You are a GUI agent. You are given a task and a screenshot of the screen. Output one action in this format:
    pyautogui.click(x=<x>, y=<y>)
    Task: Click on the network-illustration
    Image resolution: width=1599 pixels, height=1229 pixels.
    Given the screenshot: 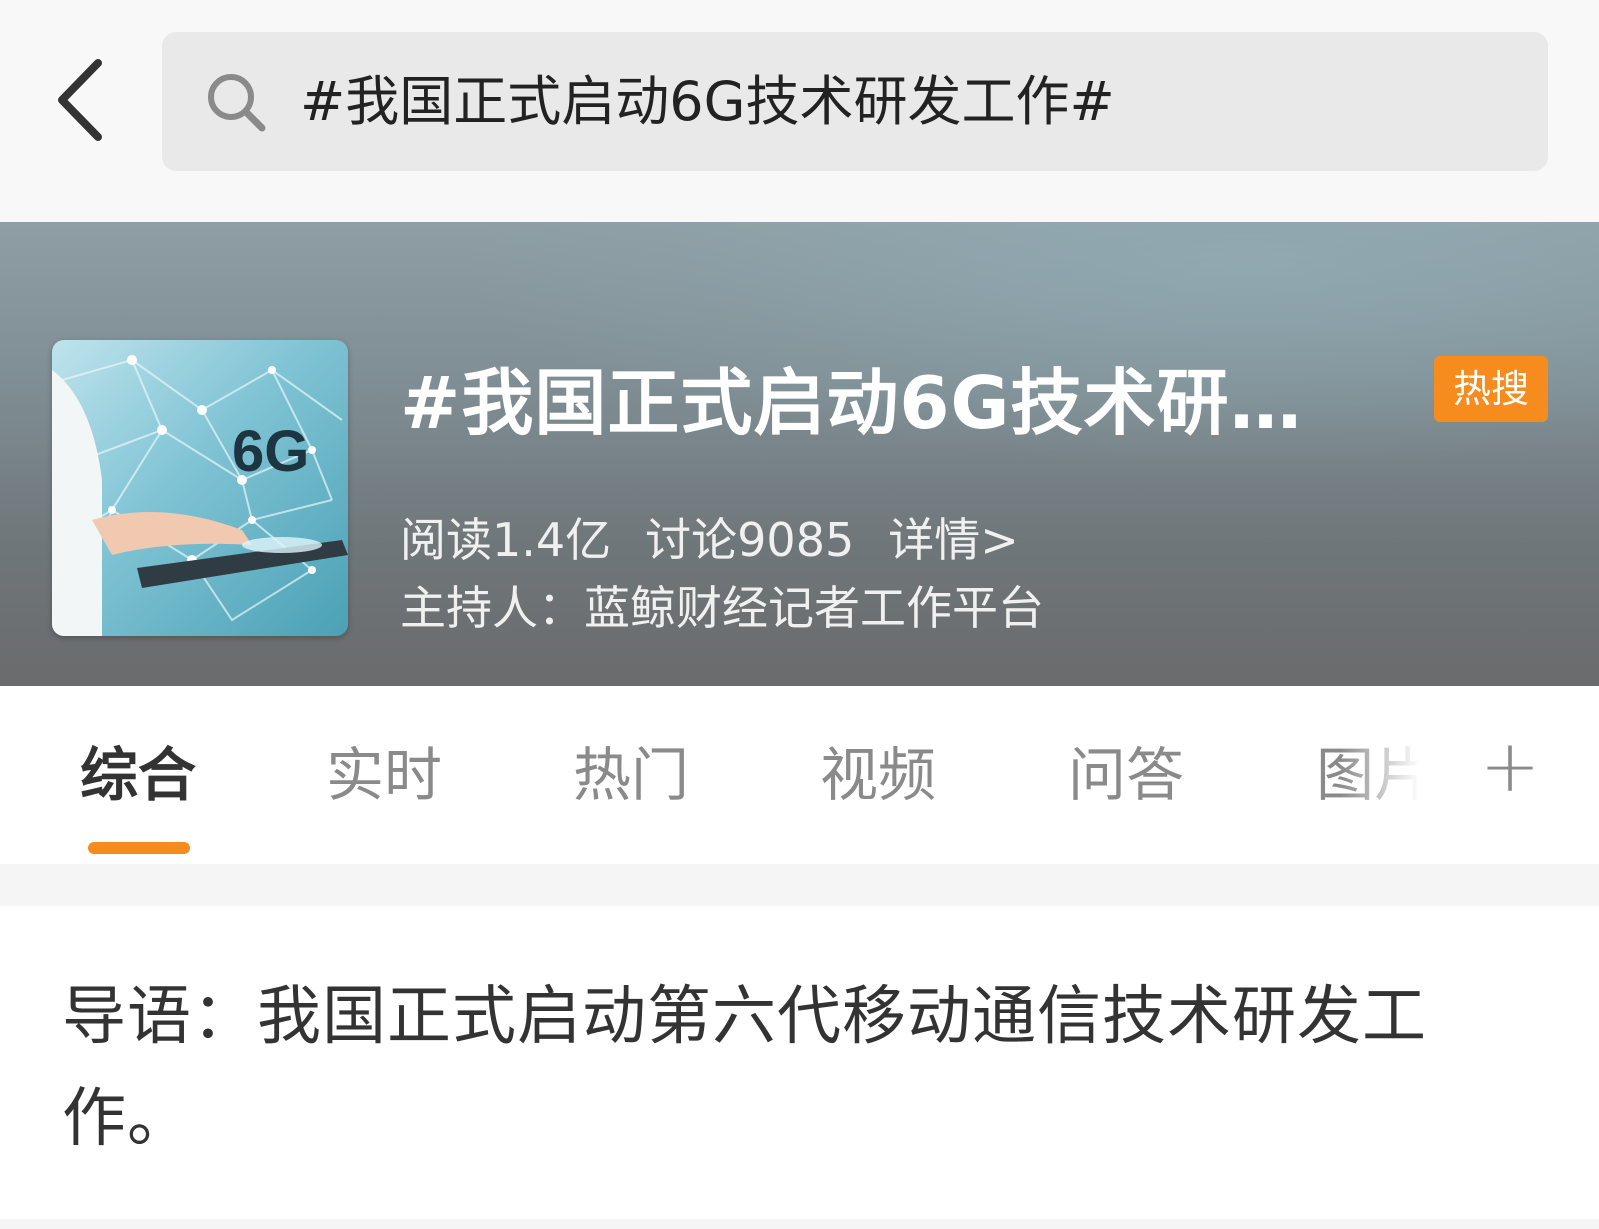 What is the action you would take?
    pyautogui.click(x=200, y=495)
    